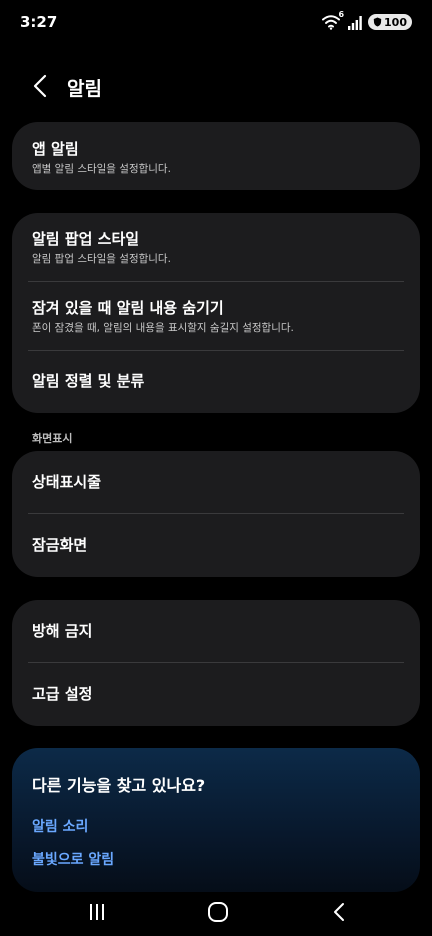  I want to click on do-not-disturb-item: 방해 금지, so click(216, 631).